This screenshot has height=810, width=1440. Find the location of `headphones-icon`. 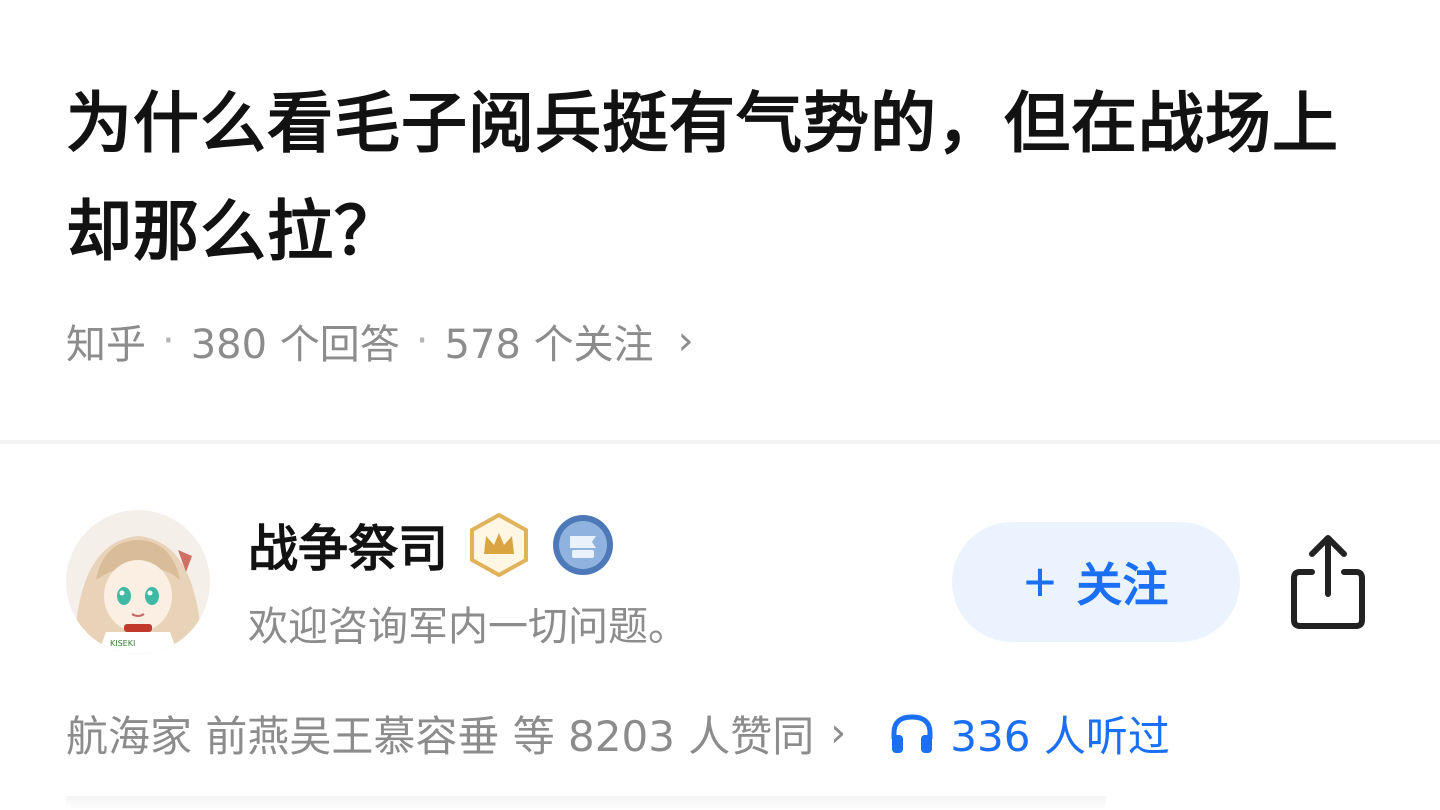

headphones-icon is located at coordinates (912, 733).